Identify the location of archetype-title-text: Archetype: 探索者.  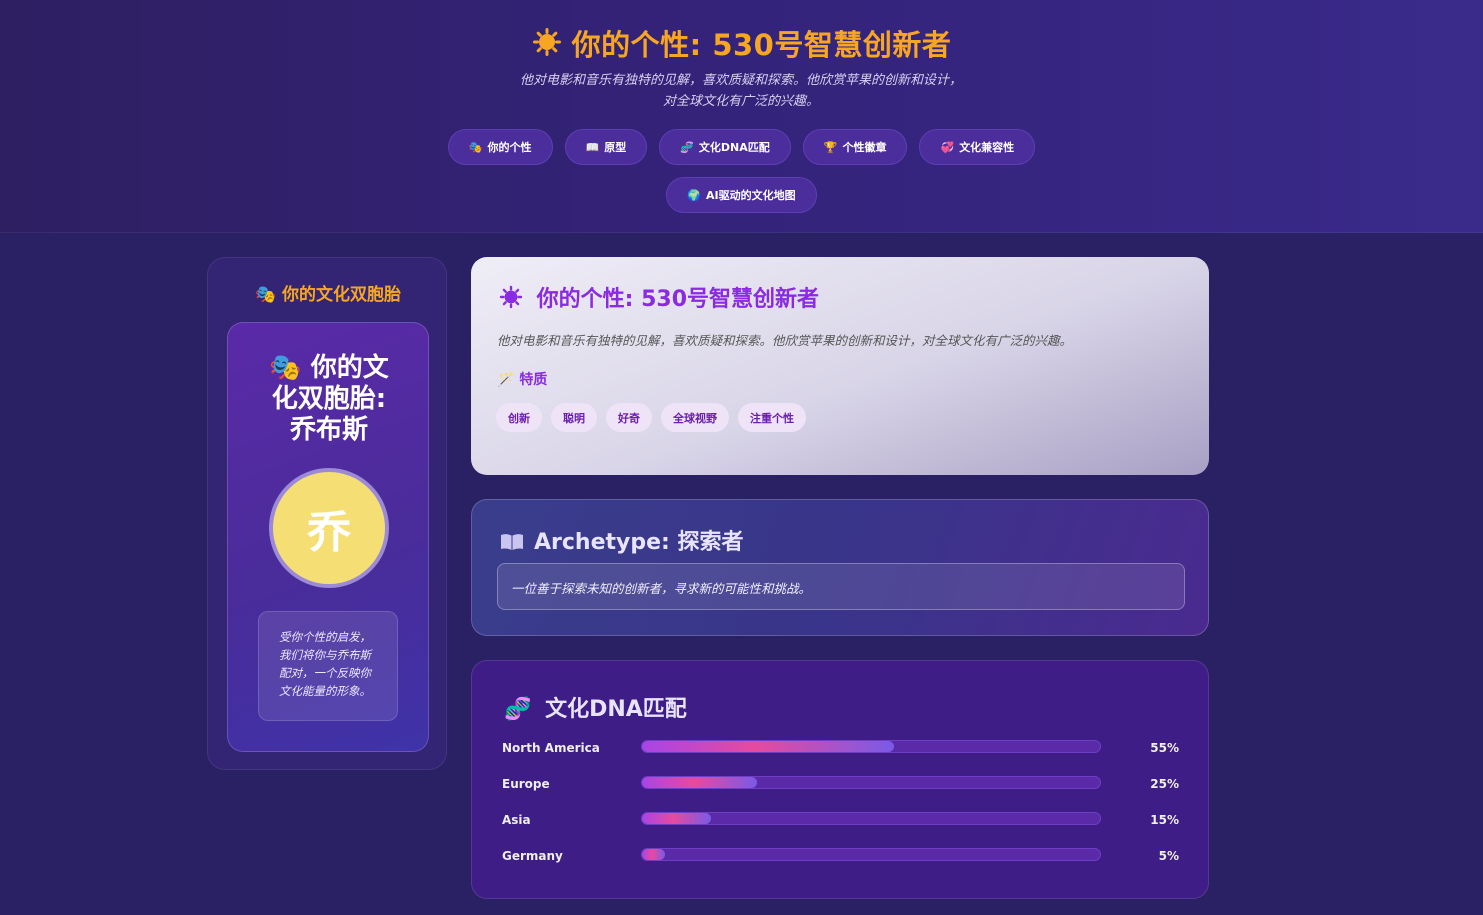
(639, 542).